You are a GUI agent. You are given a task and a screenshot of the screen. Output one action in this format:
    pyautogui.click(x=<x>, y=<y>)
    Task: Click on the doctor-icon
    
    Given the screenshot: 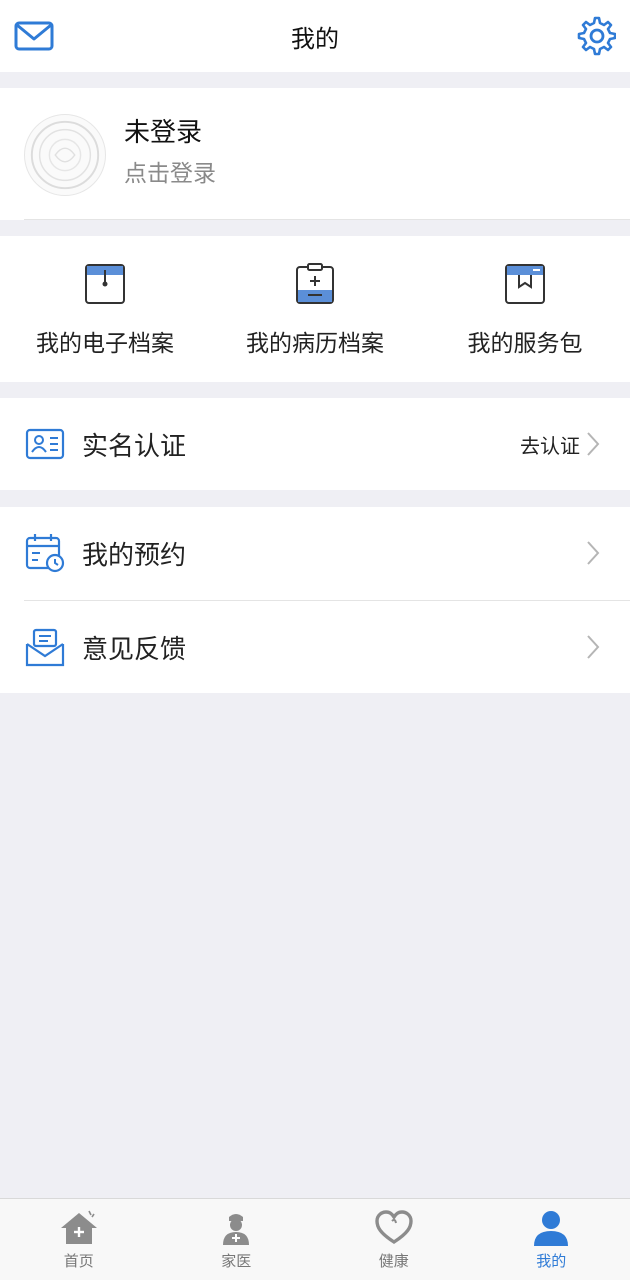 What is the action you would take?
    pyautogui.click(x=236, y=1229)
    